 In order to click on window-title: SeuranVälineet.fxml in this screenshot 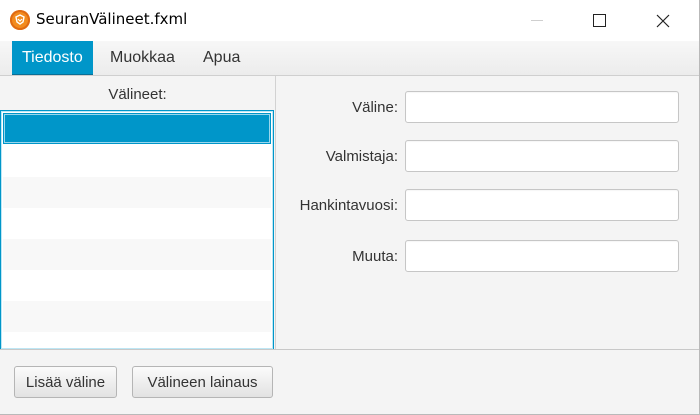, I will do `click(112, 19)`.